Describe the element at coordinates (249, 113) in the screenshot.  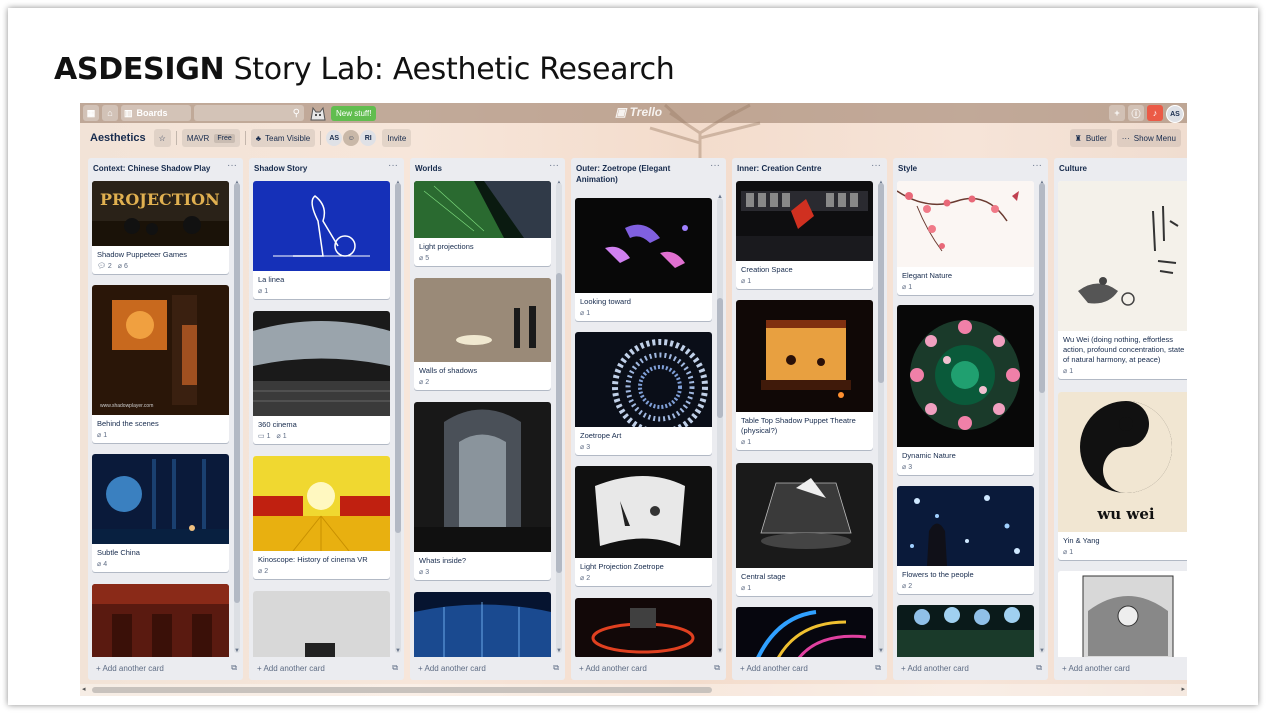
I see `search-input: ⚲` at that location.